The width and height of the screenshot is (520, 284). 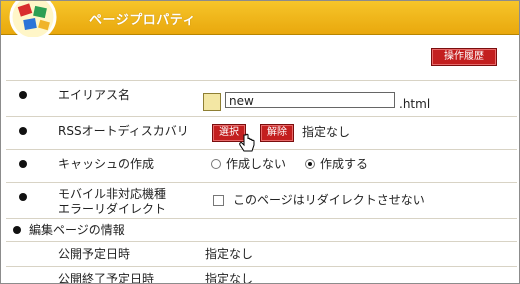 I want to click on cache-off-radio, so click(x=216, y=164).